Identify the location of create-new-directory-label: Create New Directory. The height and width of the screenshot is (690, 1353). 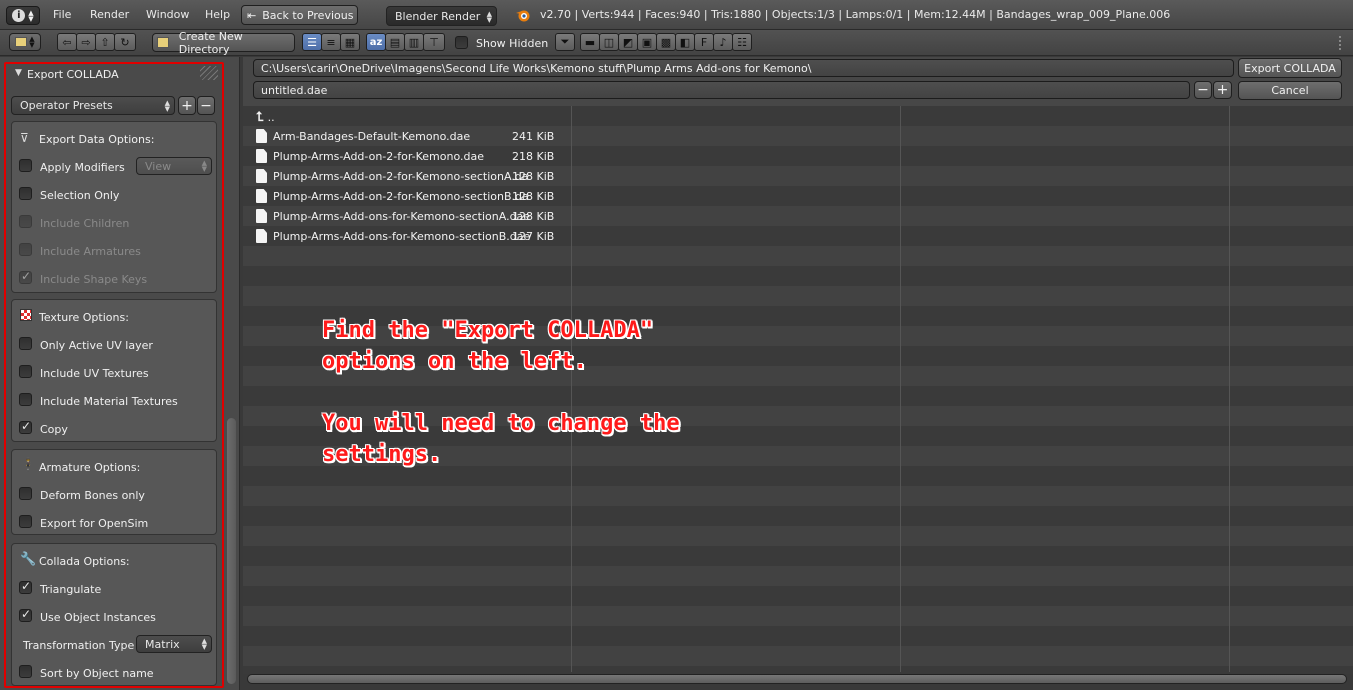
(210, 42).